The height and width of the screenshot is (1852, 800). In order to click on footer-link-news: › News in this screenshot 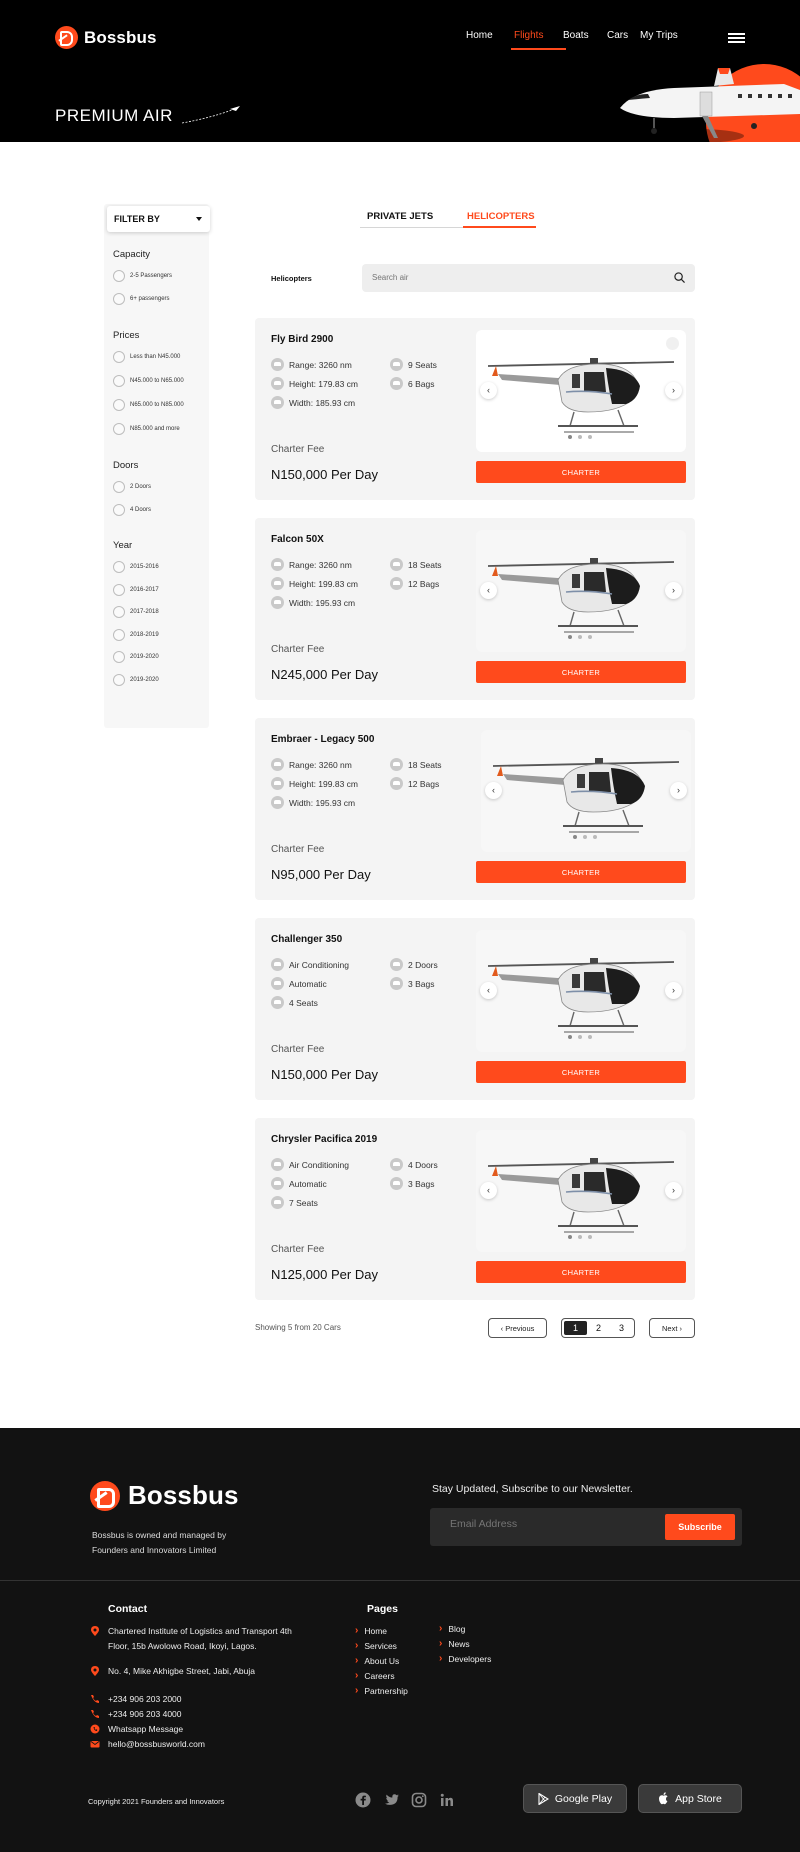, I will do `click(454, 1643)`.